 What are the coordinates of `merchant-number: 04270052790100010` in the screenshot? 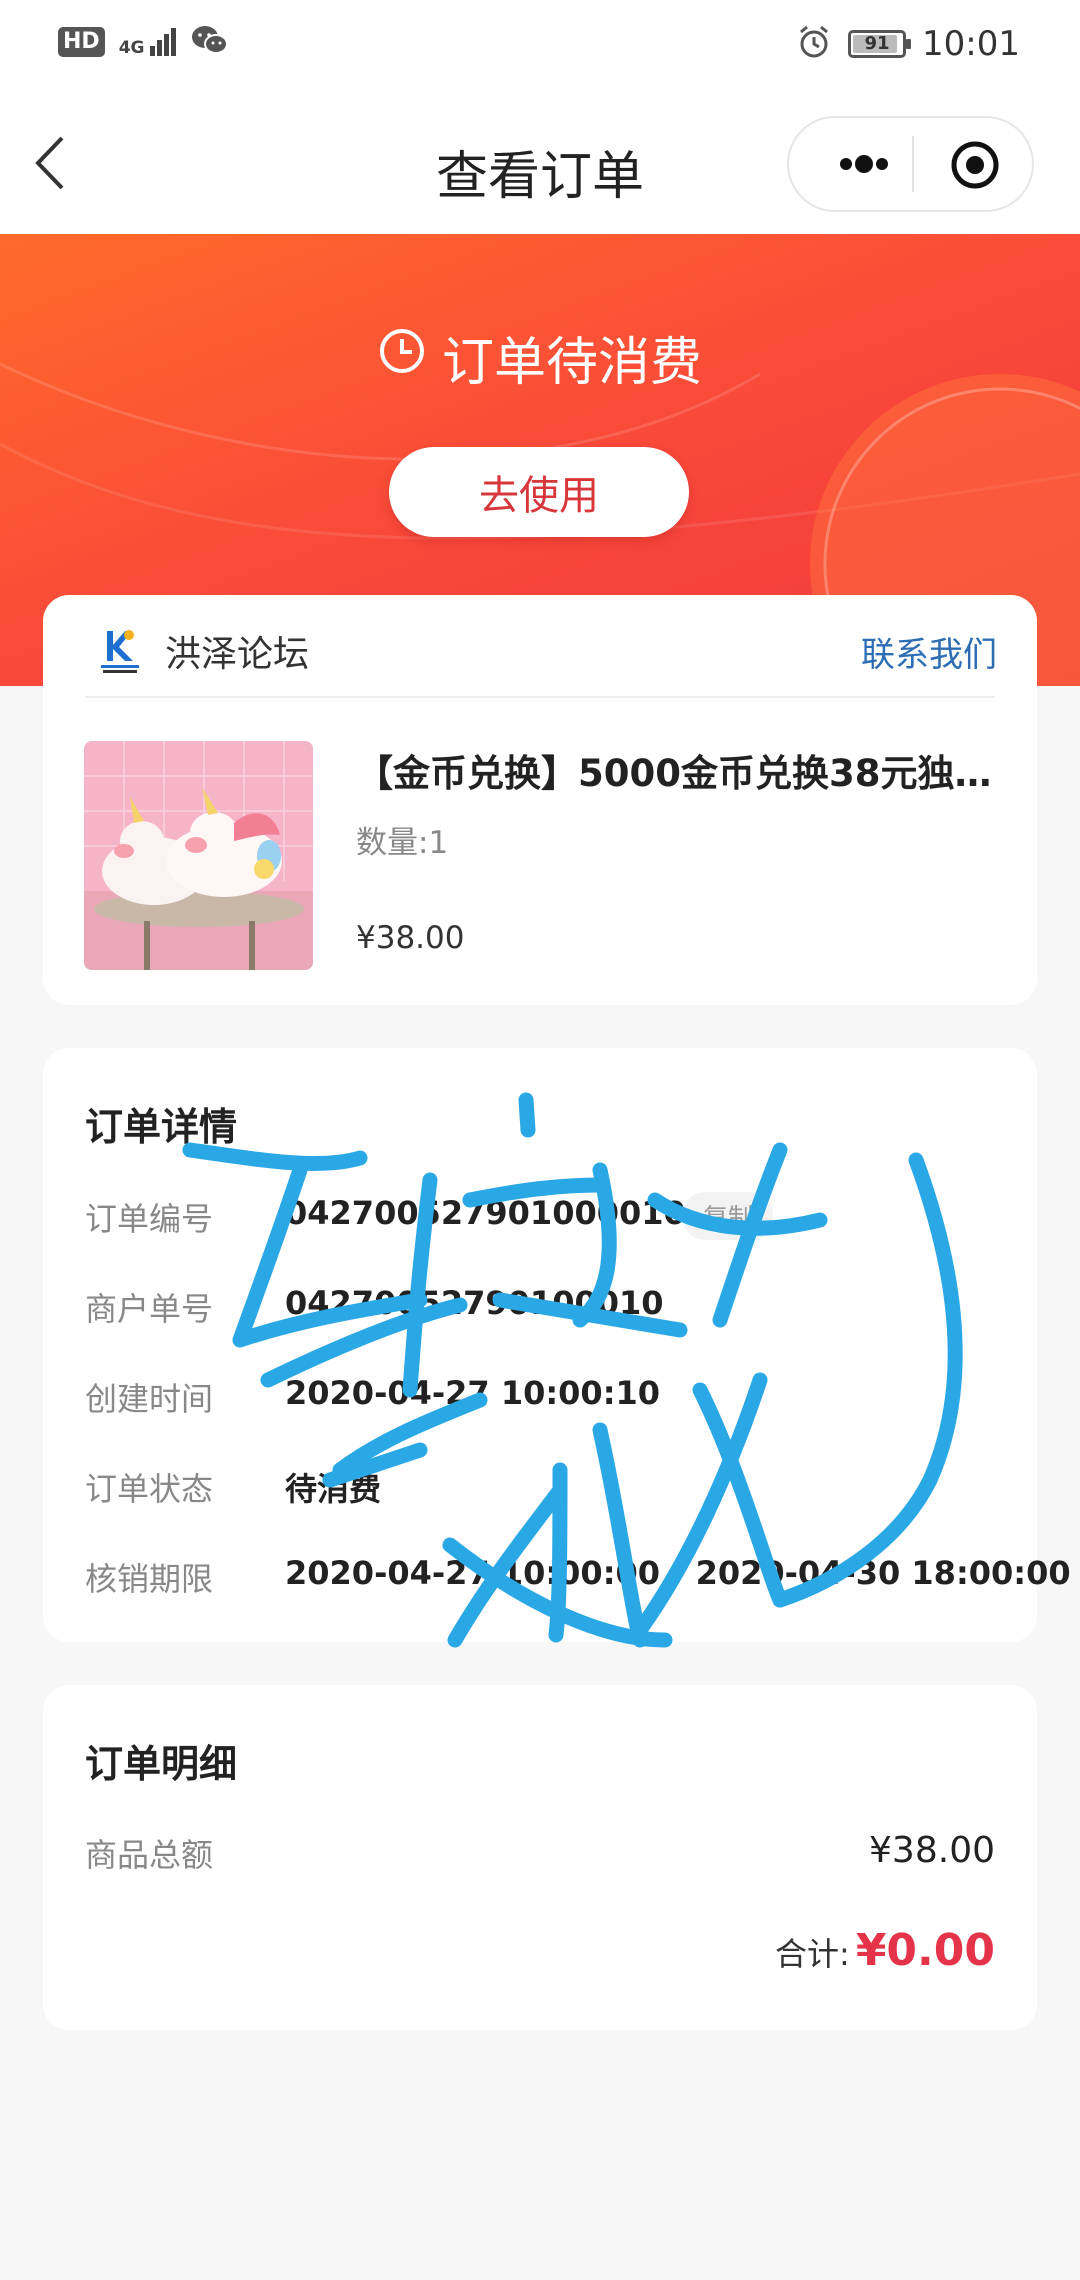 It's located at (474, 1303).